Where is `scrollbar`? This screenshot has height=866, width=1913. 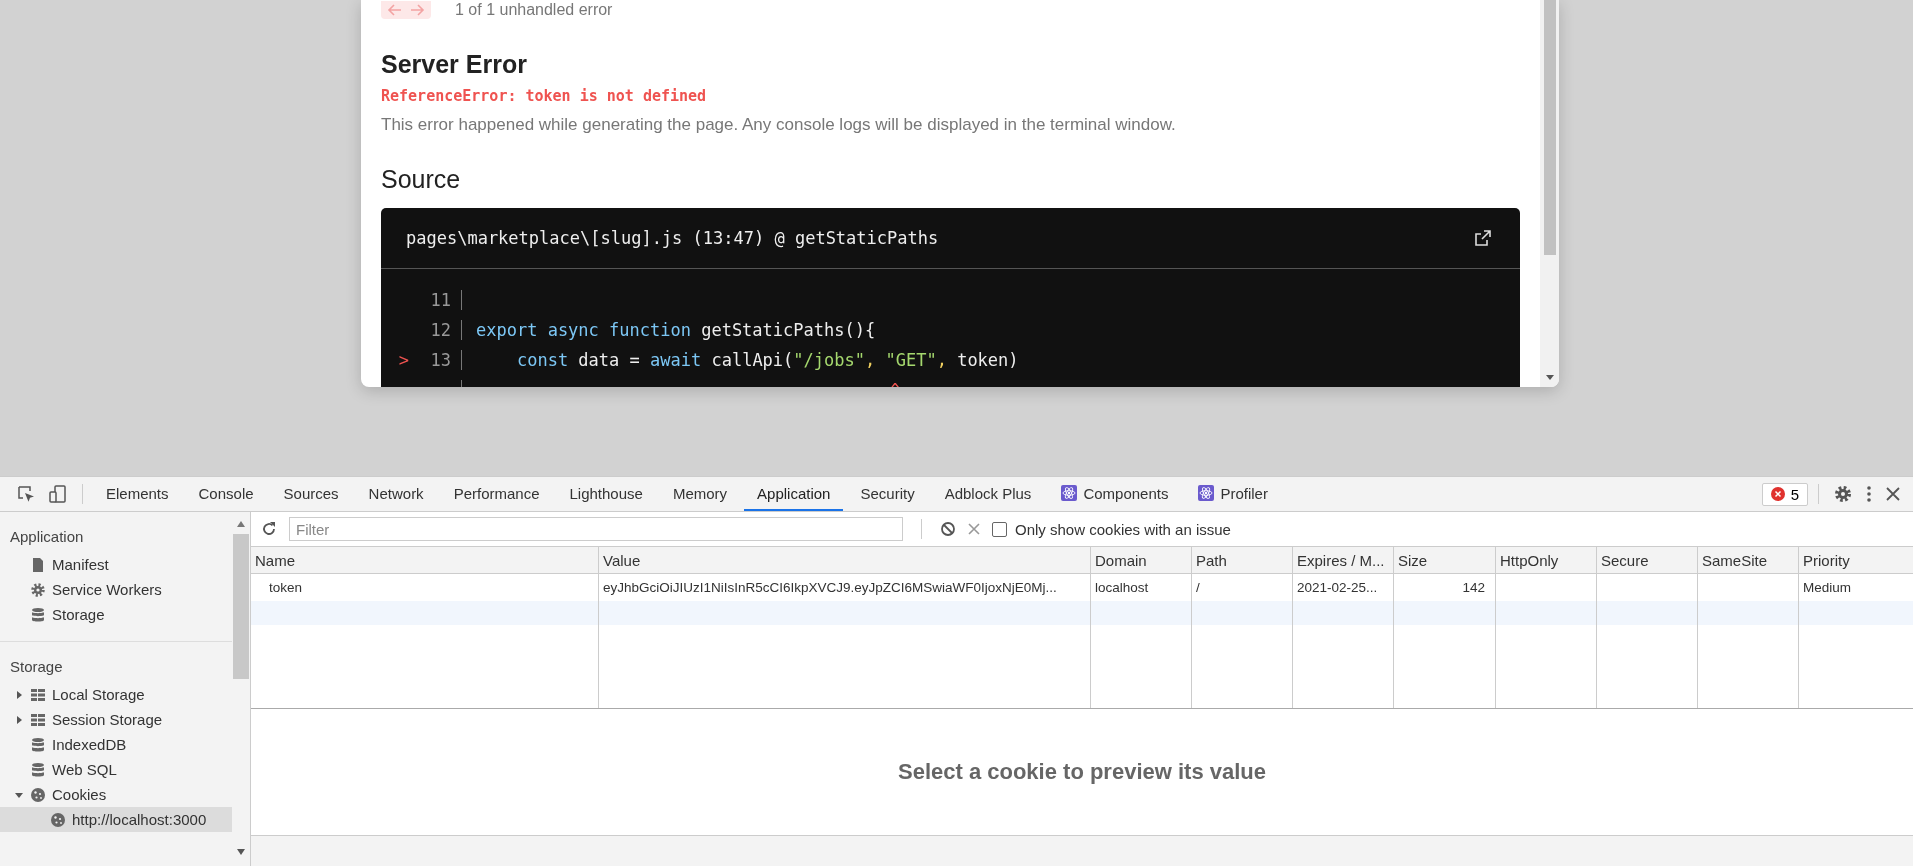 scrollbar is located at coordinates (1549, 193).